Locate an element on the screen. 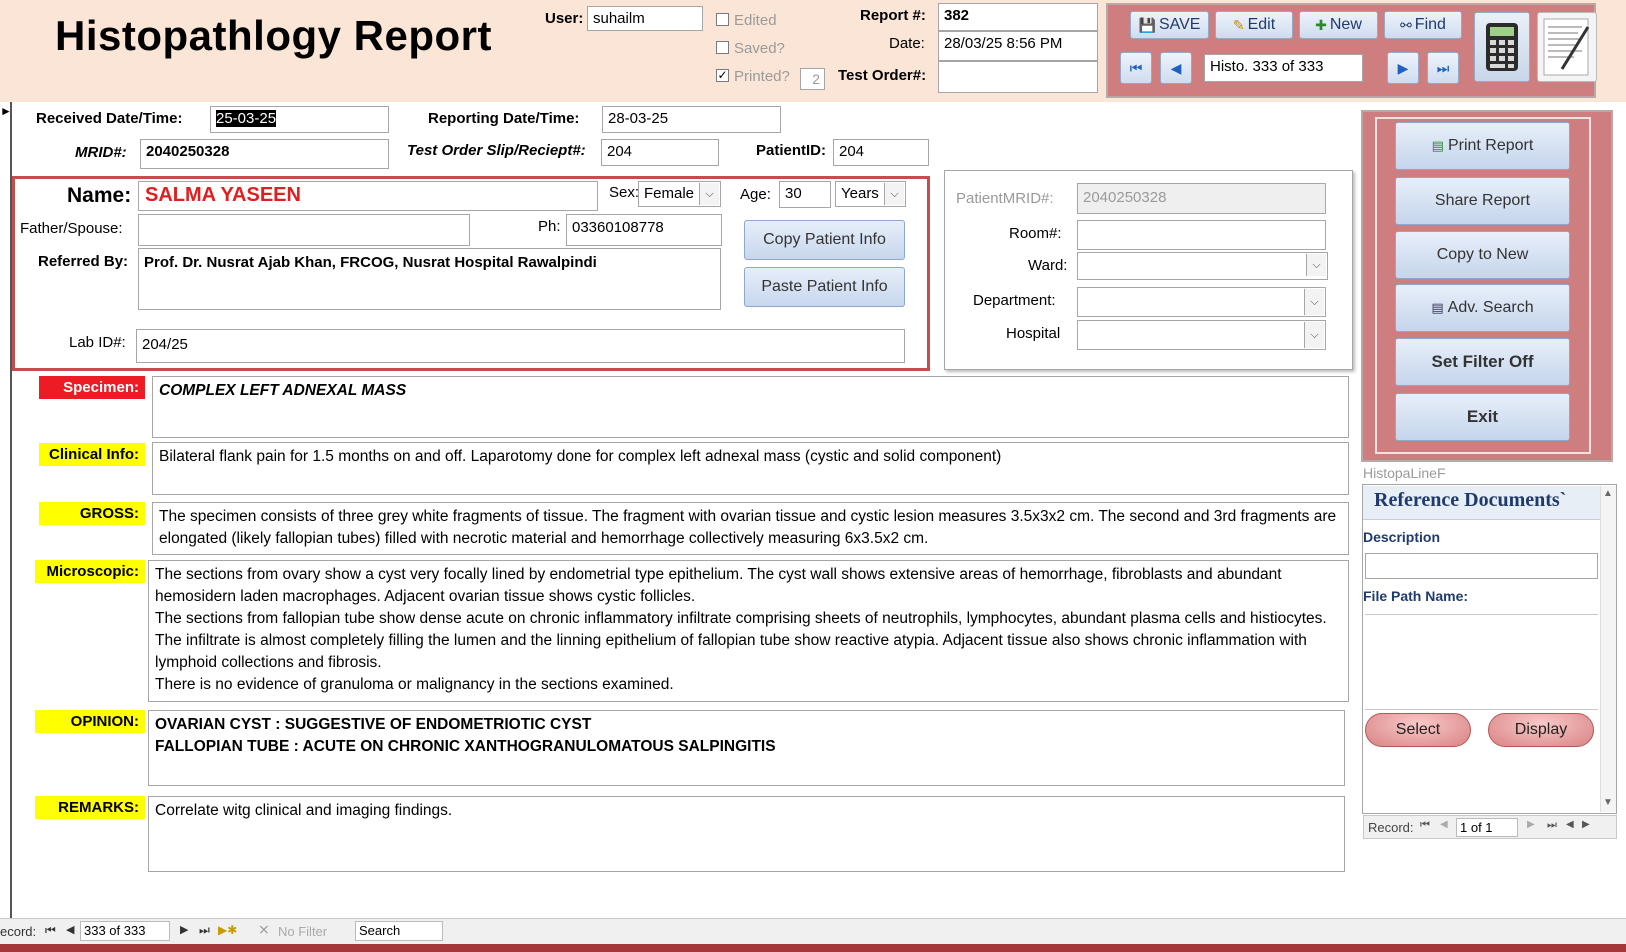 This screenshot has height=952, width=1626. reporting-field: 28-03-25 is located at coordinates (691, 119).